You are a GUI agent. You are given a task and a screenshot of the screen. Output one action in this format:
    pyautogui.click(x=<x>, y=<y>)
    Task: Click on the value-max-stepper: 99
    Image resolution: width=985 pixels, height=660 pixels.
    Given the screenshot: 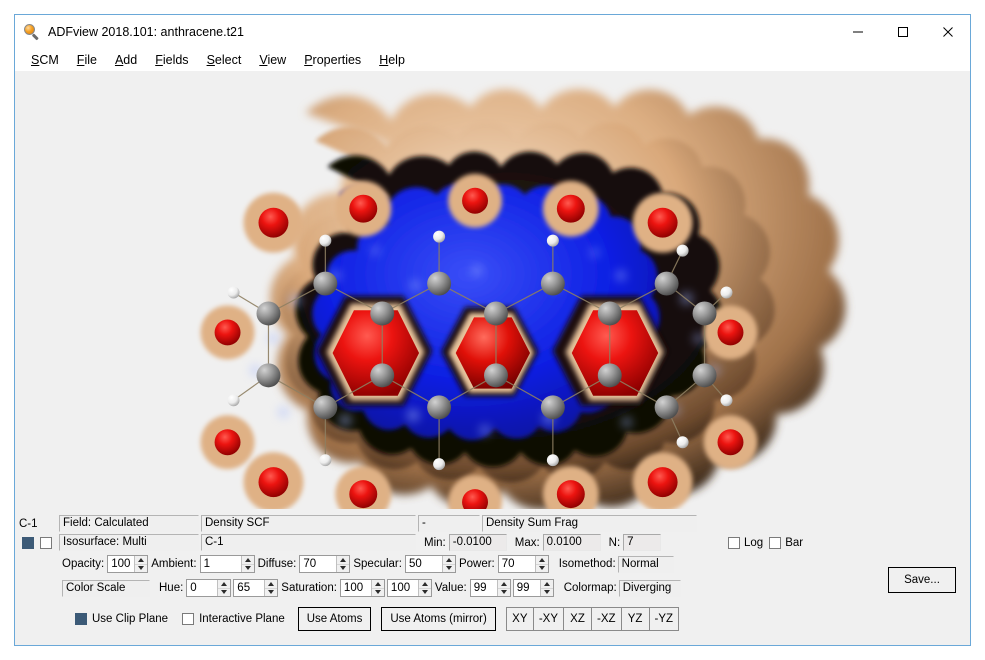 What is the action you would take?
    pyautogui.click(x=533, y=588)
    